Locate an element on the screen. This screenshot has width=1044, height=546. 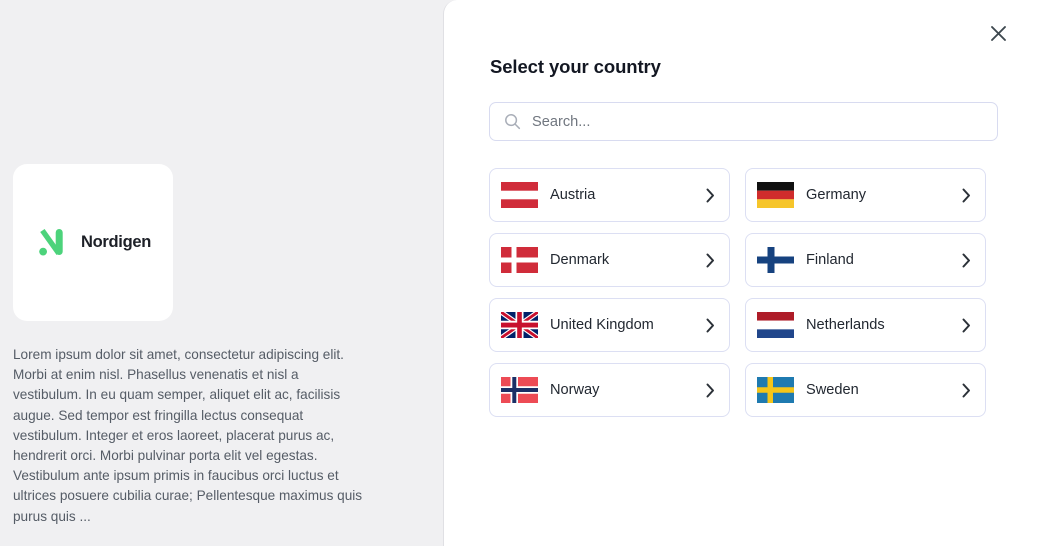
search-input is located at coordinates (757, 121).